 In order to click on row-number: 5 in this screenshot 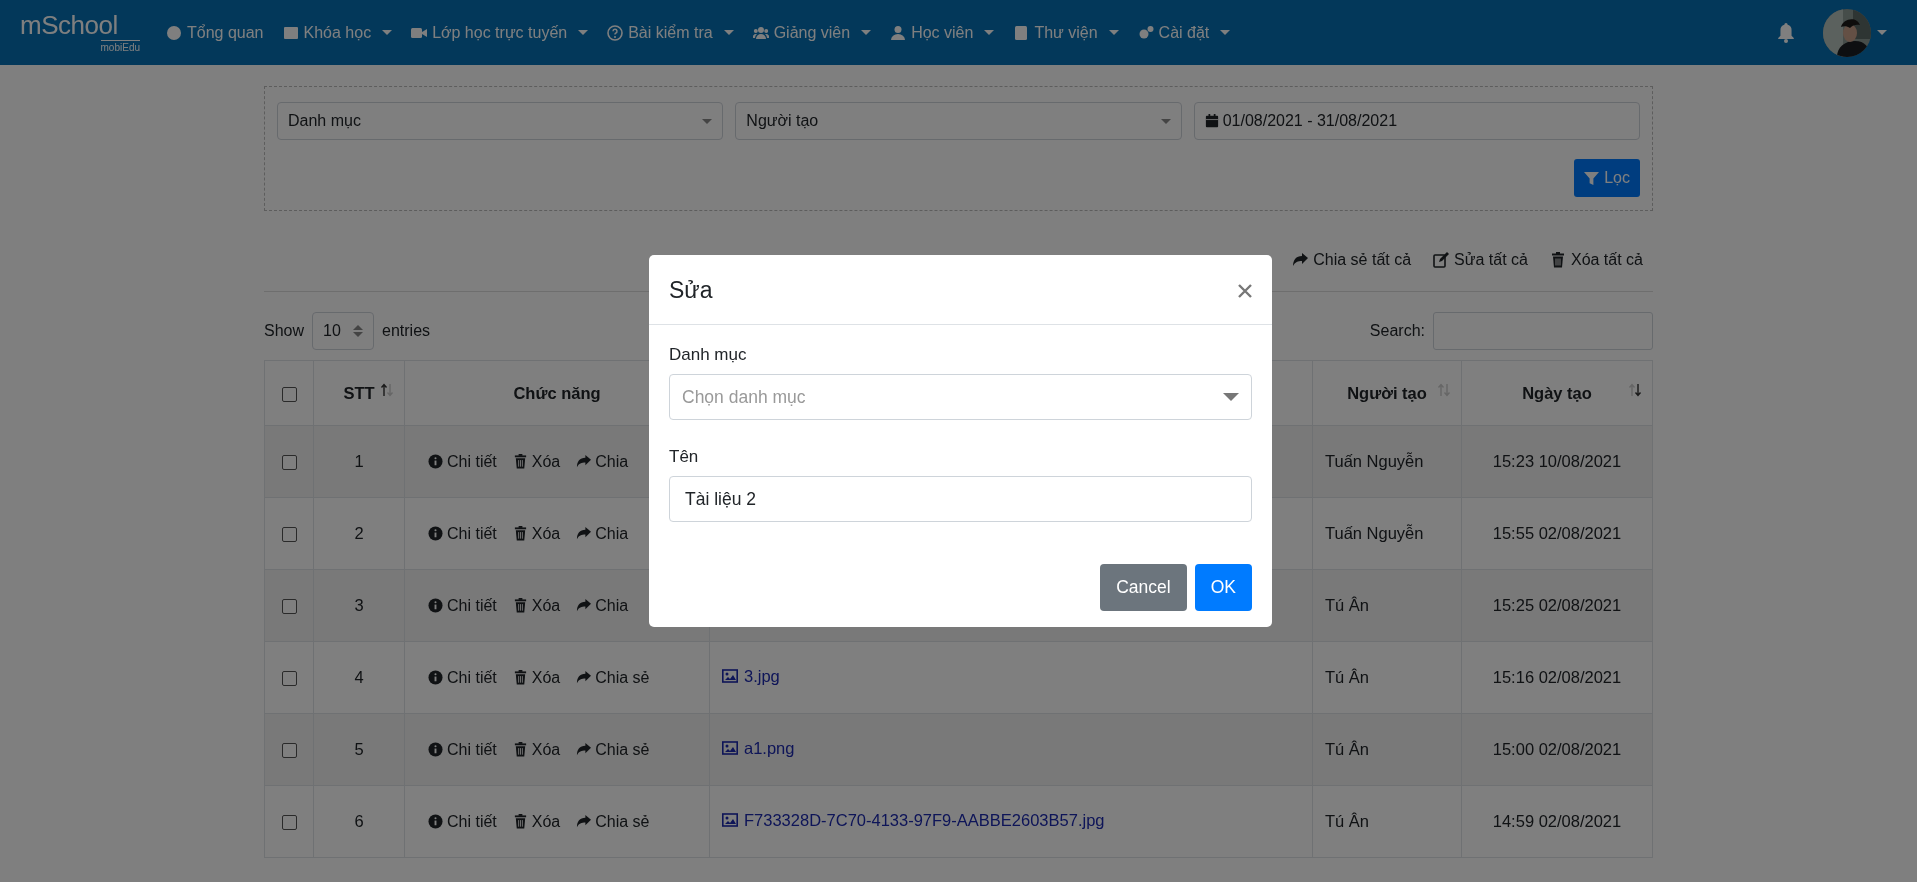, I will do `click(359, 749)`.